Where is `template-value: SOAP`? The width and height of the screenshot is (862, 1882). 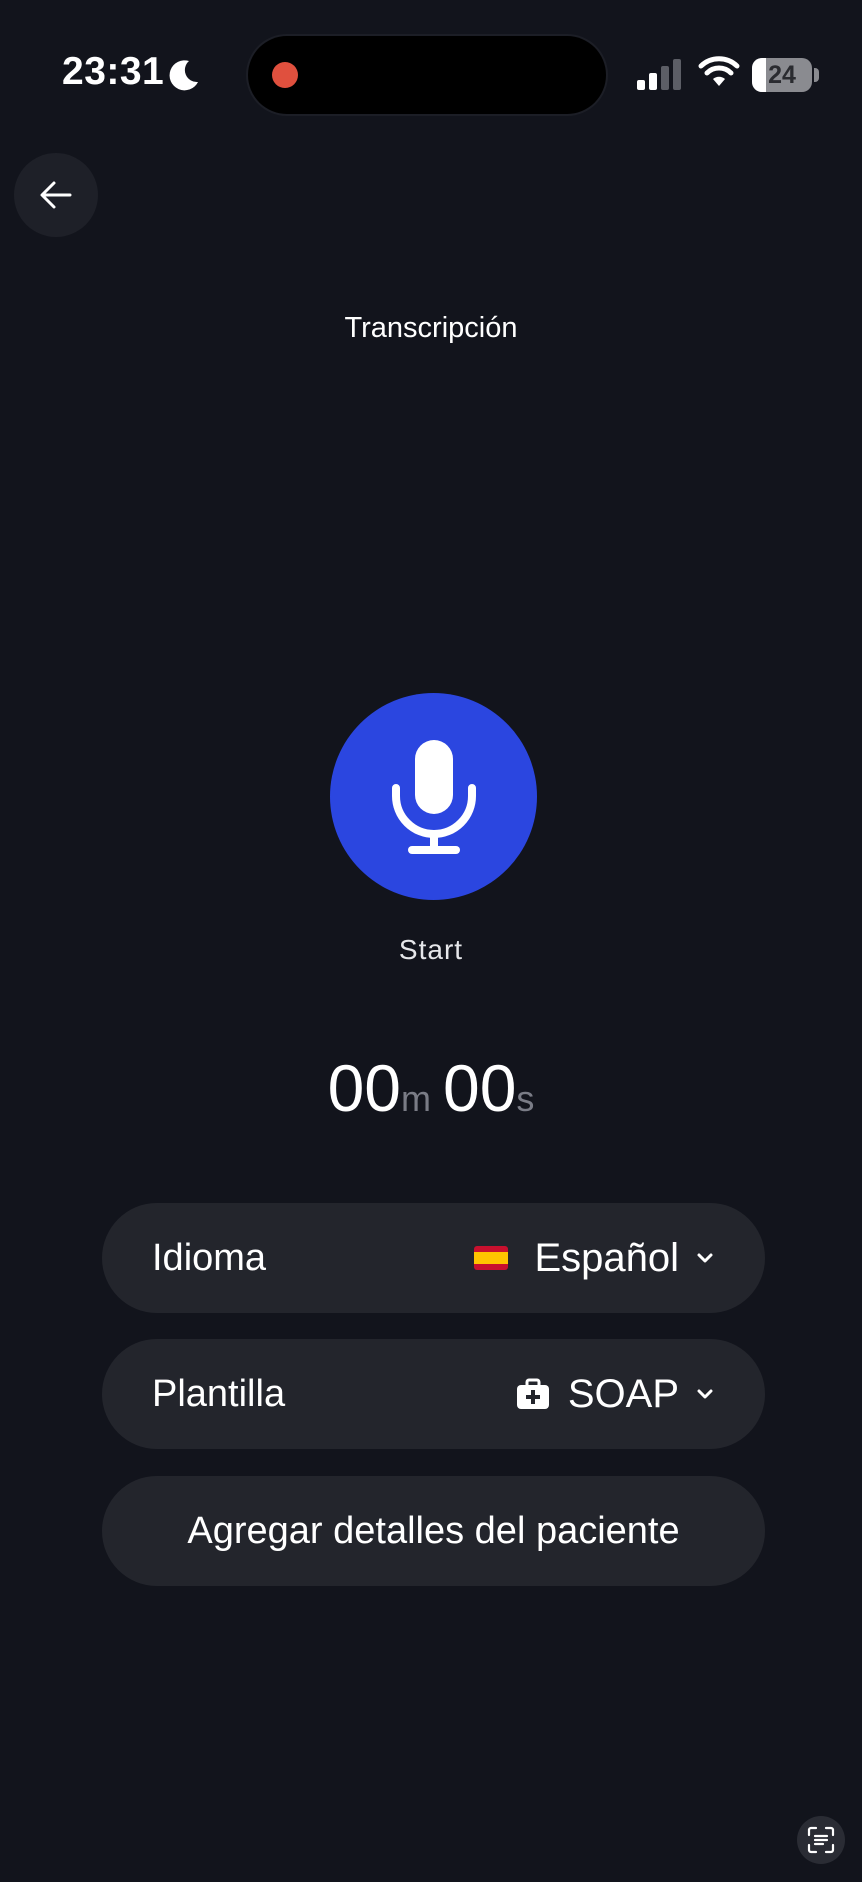
template-value: SOAP is located at coordinates (623, 1393).